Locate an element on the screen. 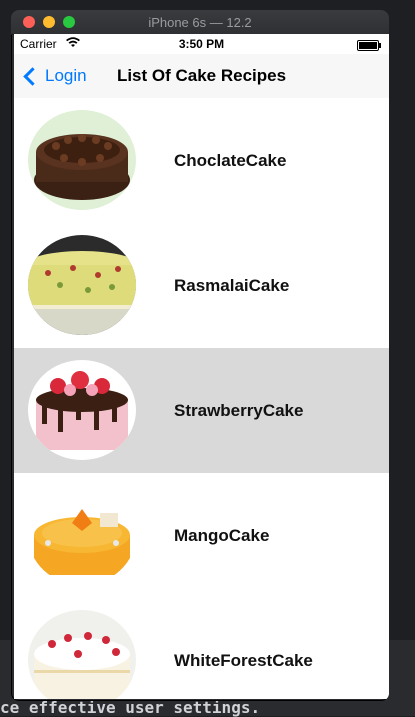 The width and height of the screenshot is (415, 717). recipe-name: RasmalaiCake is located at coordinates (232, 285).